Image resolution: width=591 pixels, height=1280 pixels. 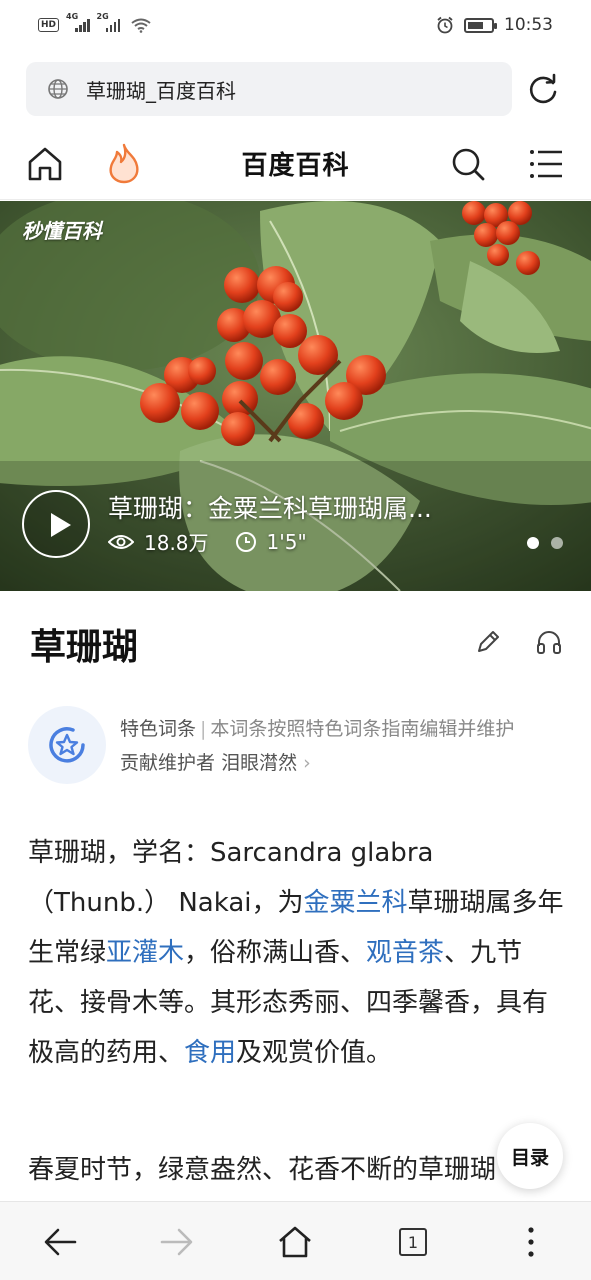 I want to click on toc-button: 目录, so click(x=530, y=1156).